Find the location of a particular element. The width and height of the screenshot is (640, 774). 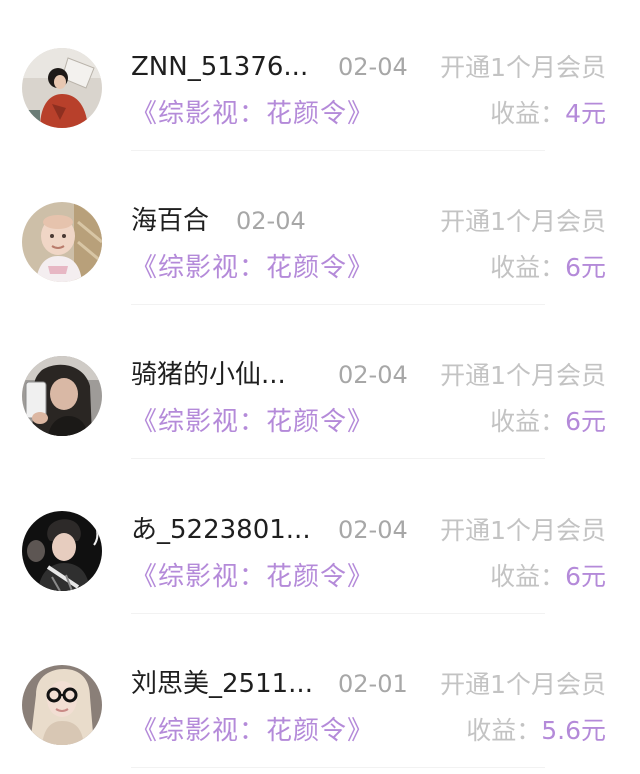

user-name: 海百合 is located at coordinates (170, 221).